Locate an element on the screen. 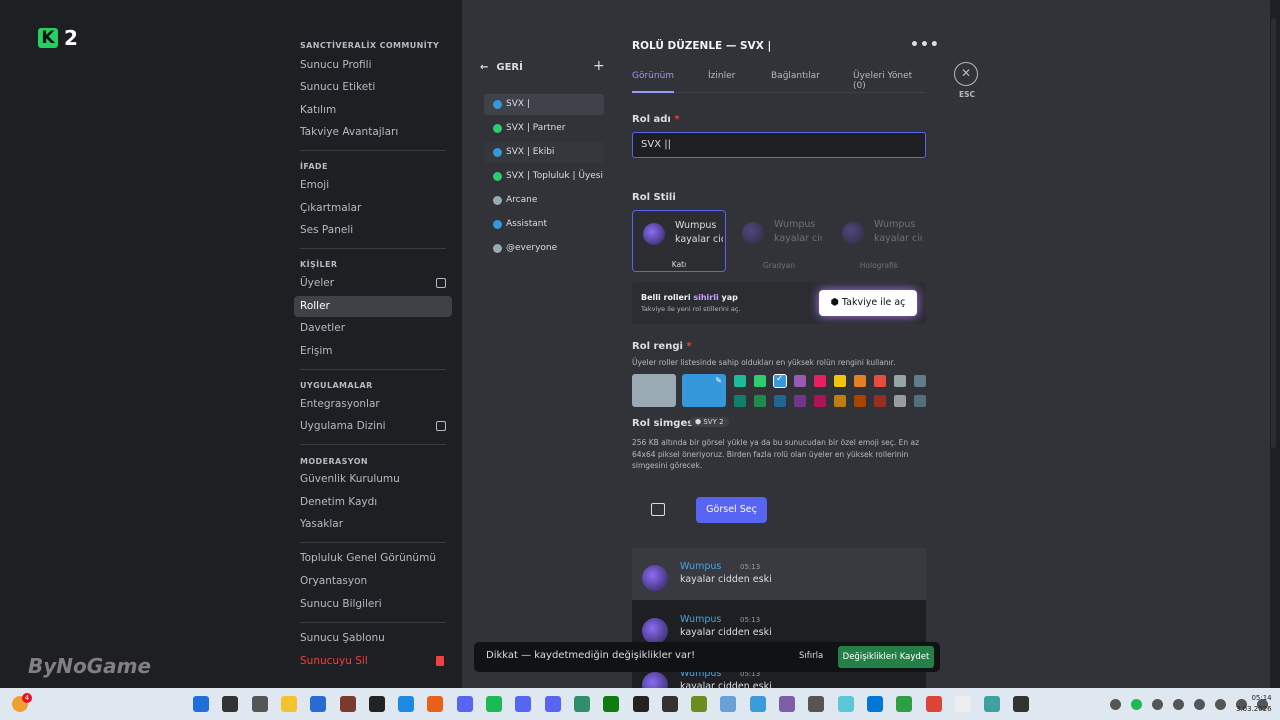 This screenshot has width=1280, height=720. nav-item-members: Üyeler is located at coordinates (373, 283).